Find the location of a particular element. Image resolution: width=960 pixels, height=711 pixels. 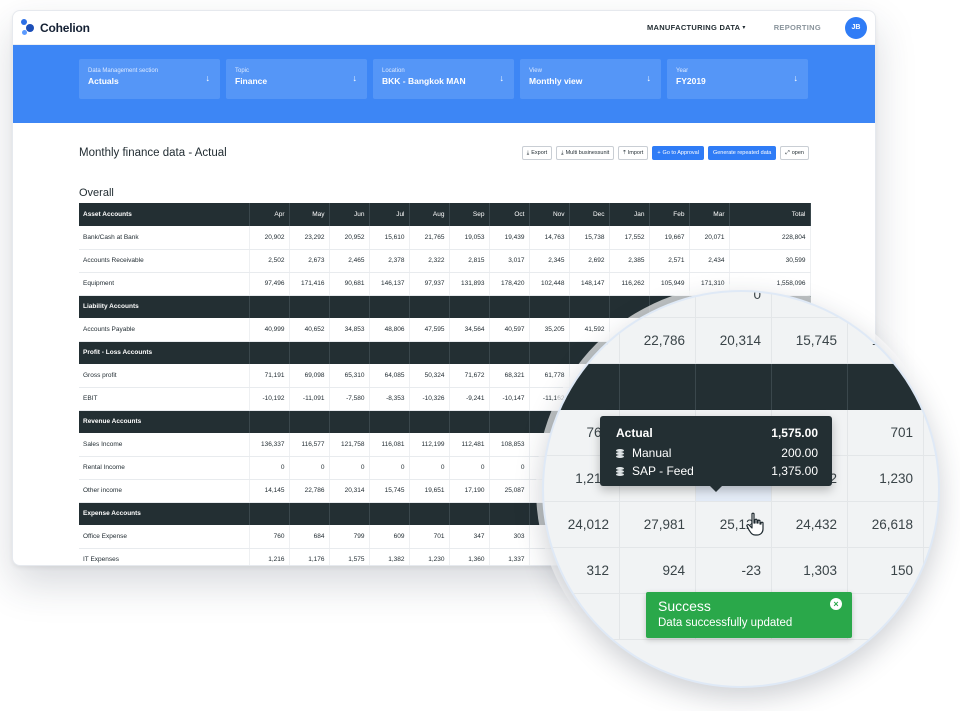

value-cell: 2,673 is located at coordinates (309, 261).